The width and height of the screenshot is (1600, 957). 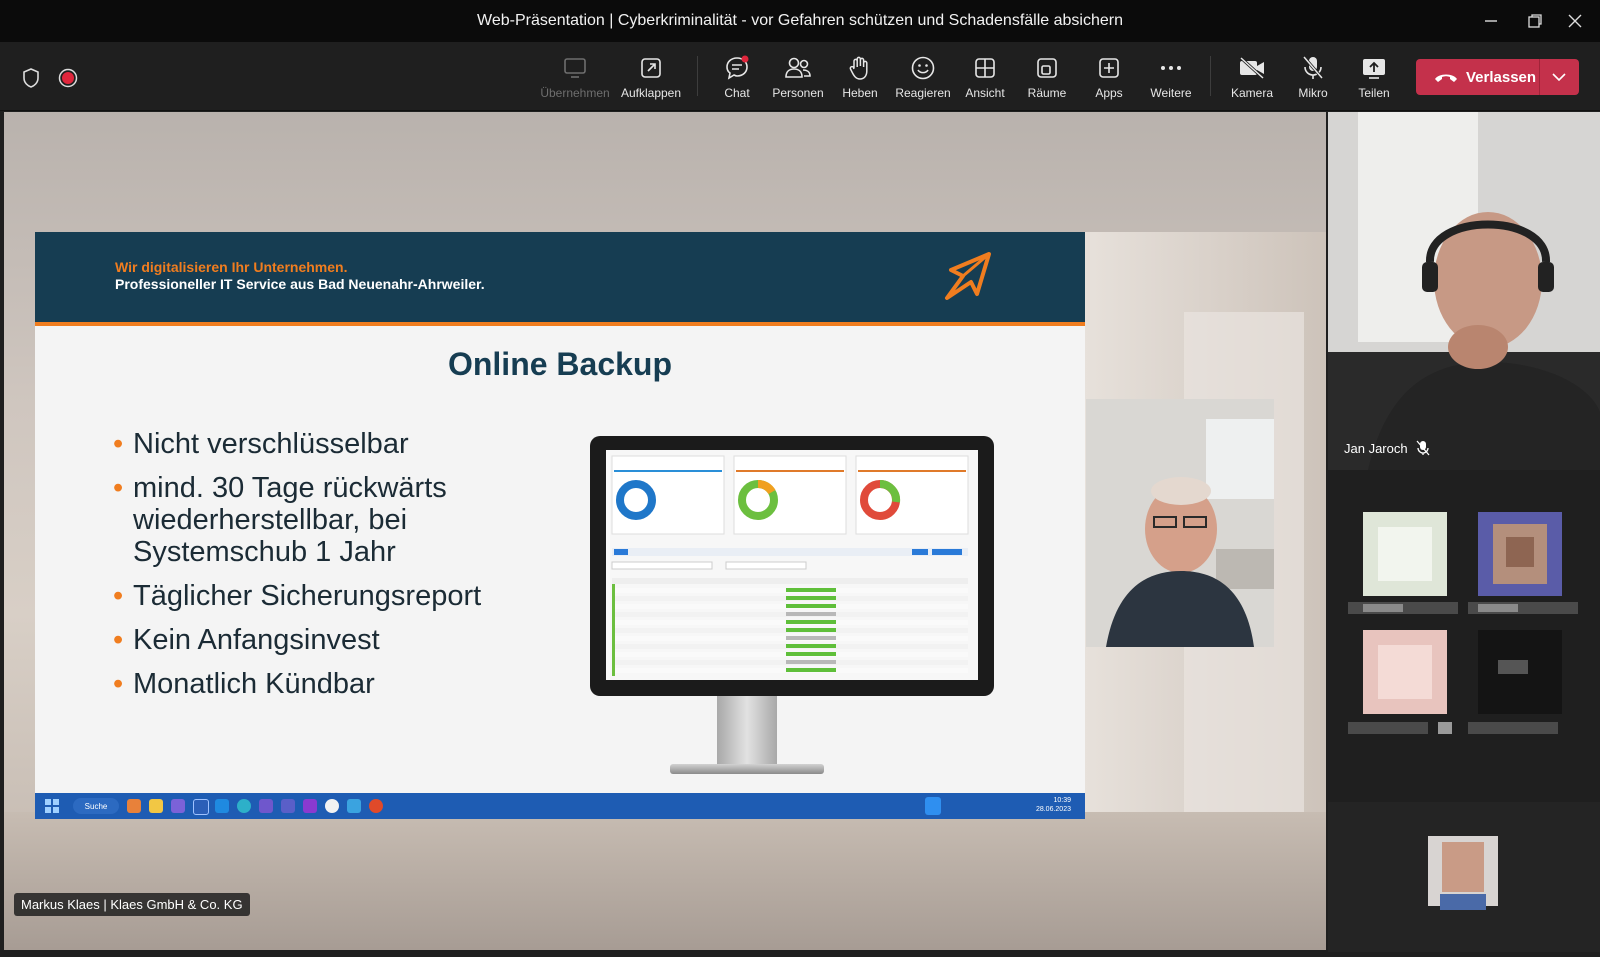 What do you see at coordinates (201, 807) in the screenshot?
I see `word-icon` at bounding box center [201, 807].